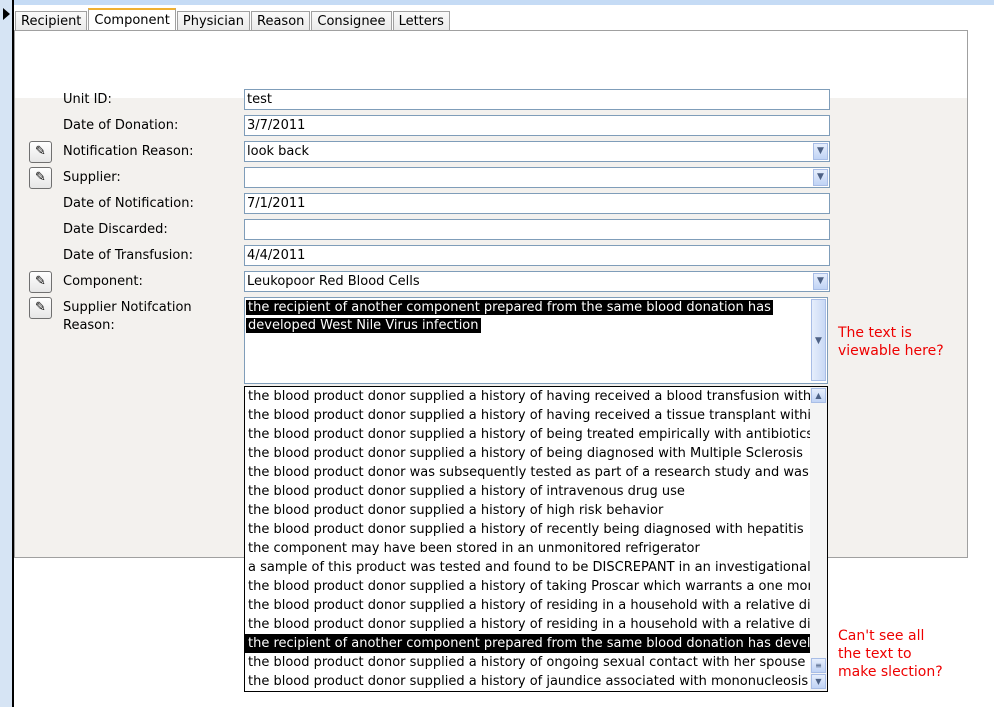  I want to click on scroll-down-icon: ▼, so click(818, 681).